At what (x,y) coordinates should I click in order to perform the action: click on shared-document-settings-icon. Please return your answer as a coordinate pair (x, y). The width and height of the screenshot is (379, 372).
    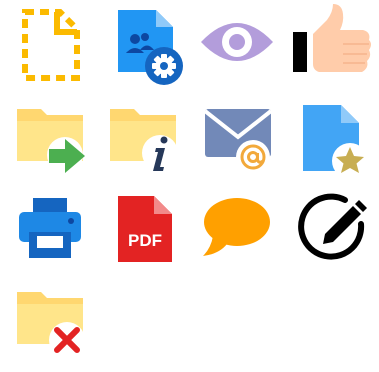
    Looking at the image, I should click on (143, 45).